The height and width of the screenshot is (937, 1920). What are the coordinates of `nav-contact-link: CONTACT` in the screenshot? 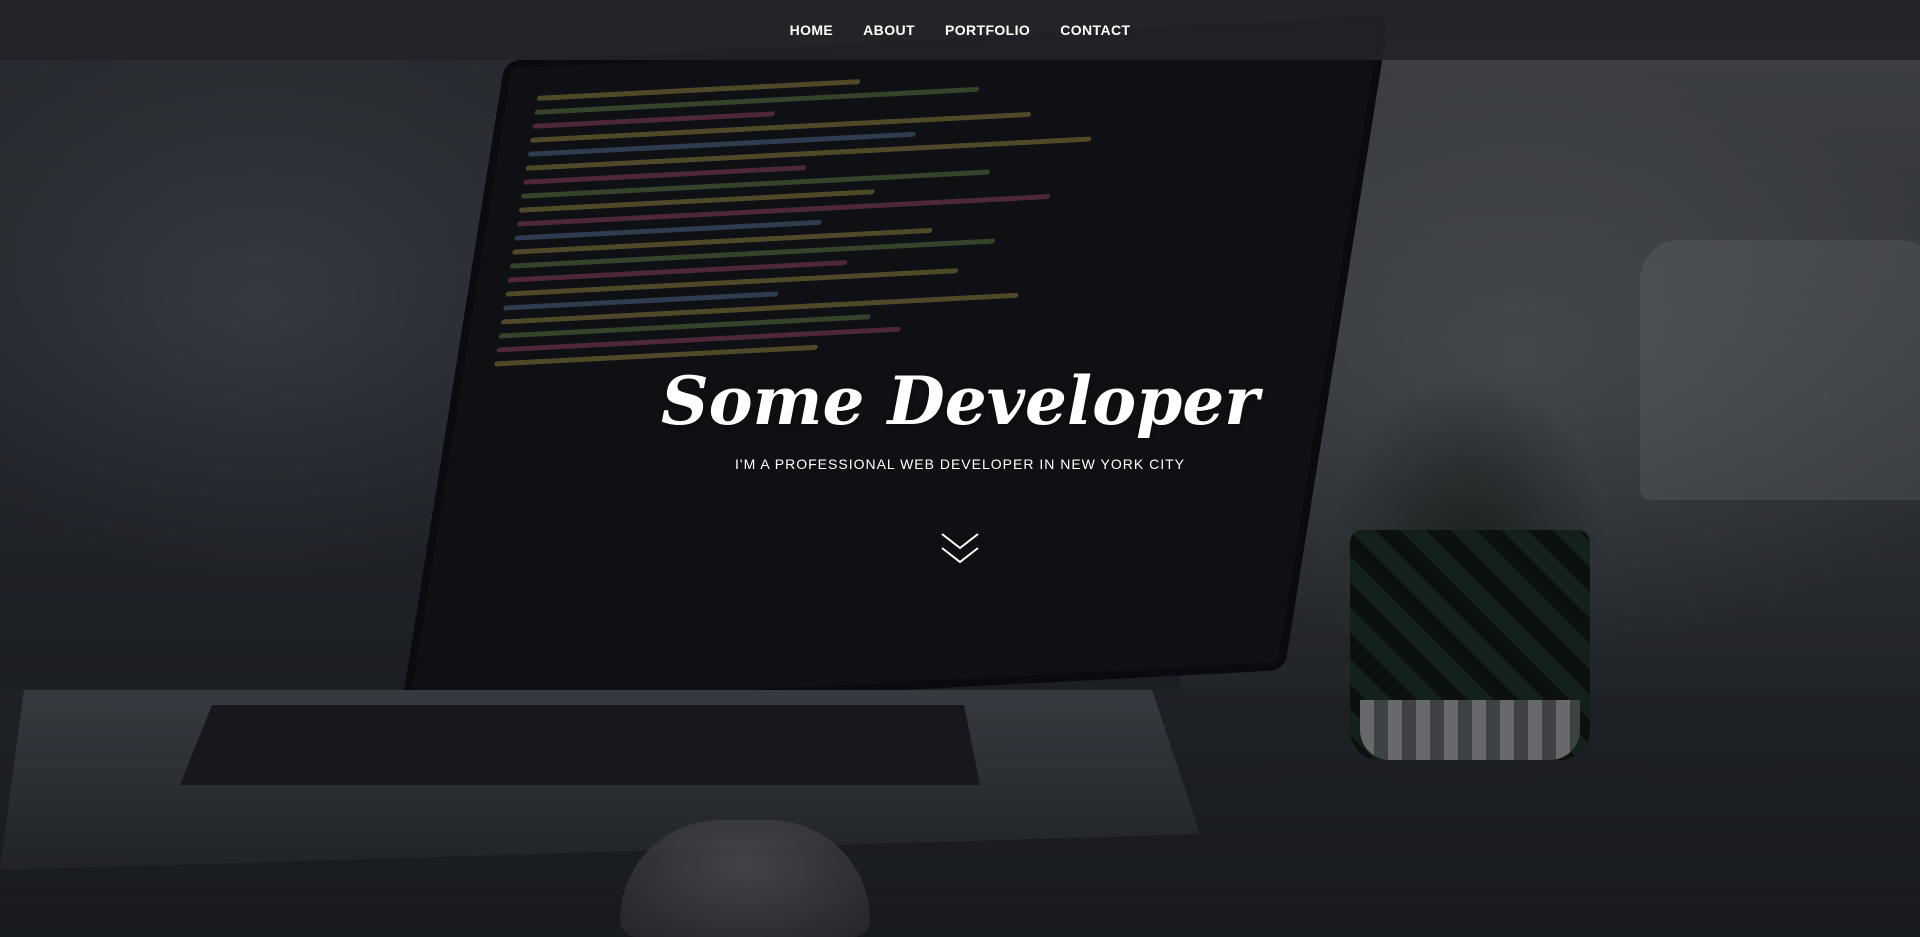 It's located at (1095, 30).